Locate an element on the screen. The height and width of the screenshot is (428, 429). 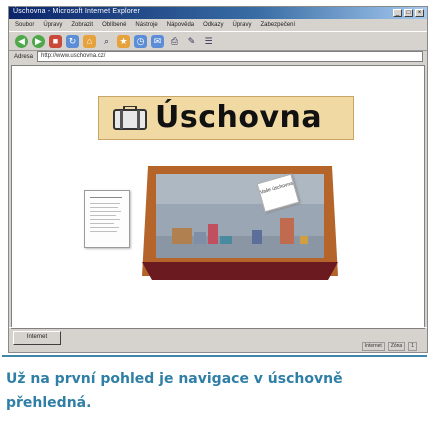
menu-item-extra: Úpravy is located at coordinates (241, 25).